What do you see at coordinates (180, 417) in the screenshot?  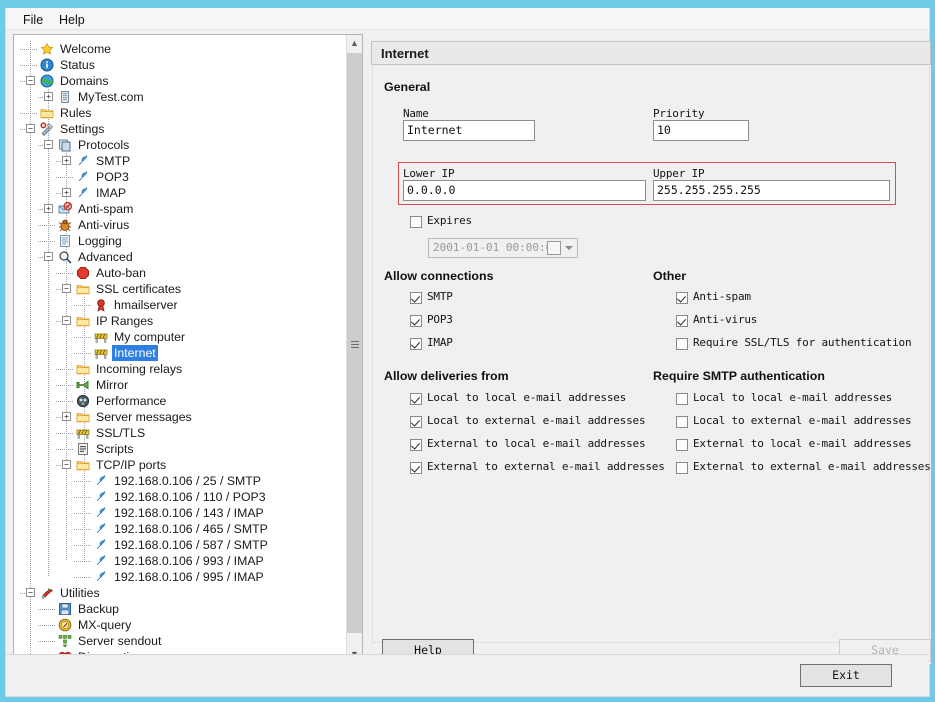 I see `tree-item-server-messages: + Server messages` at bounding box center [180, 417].